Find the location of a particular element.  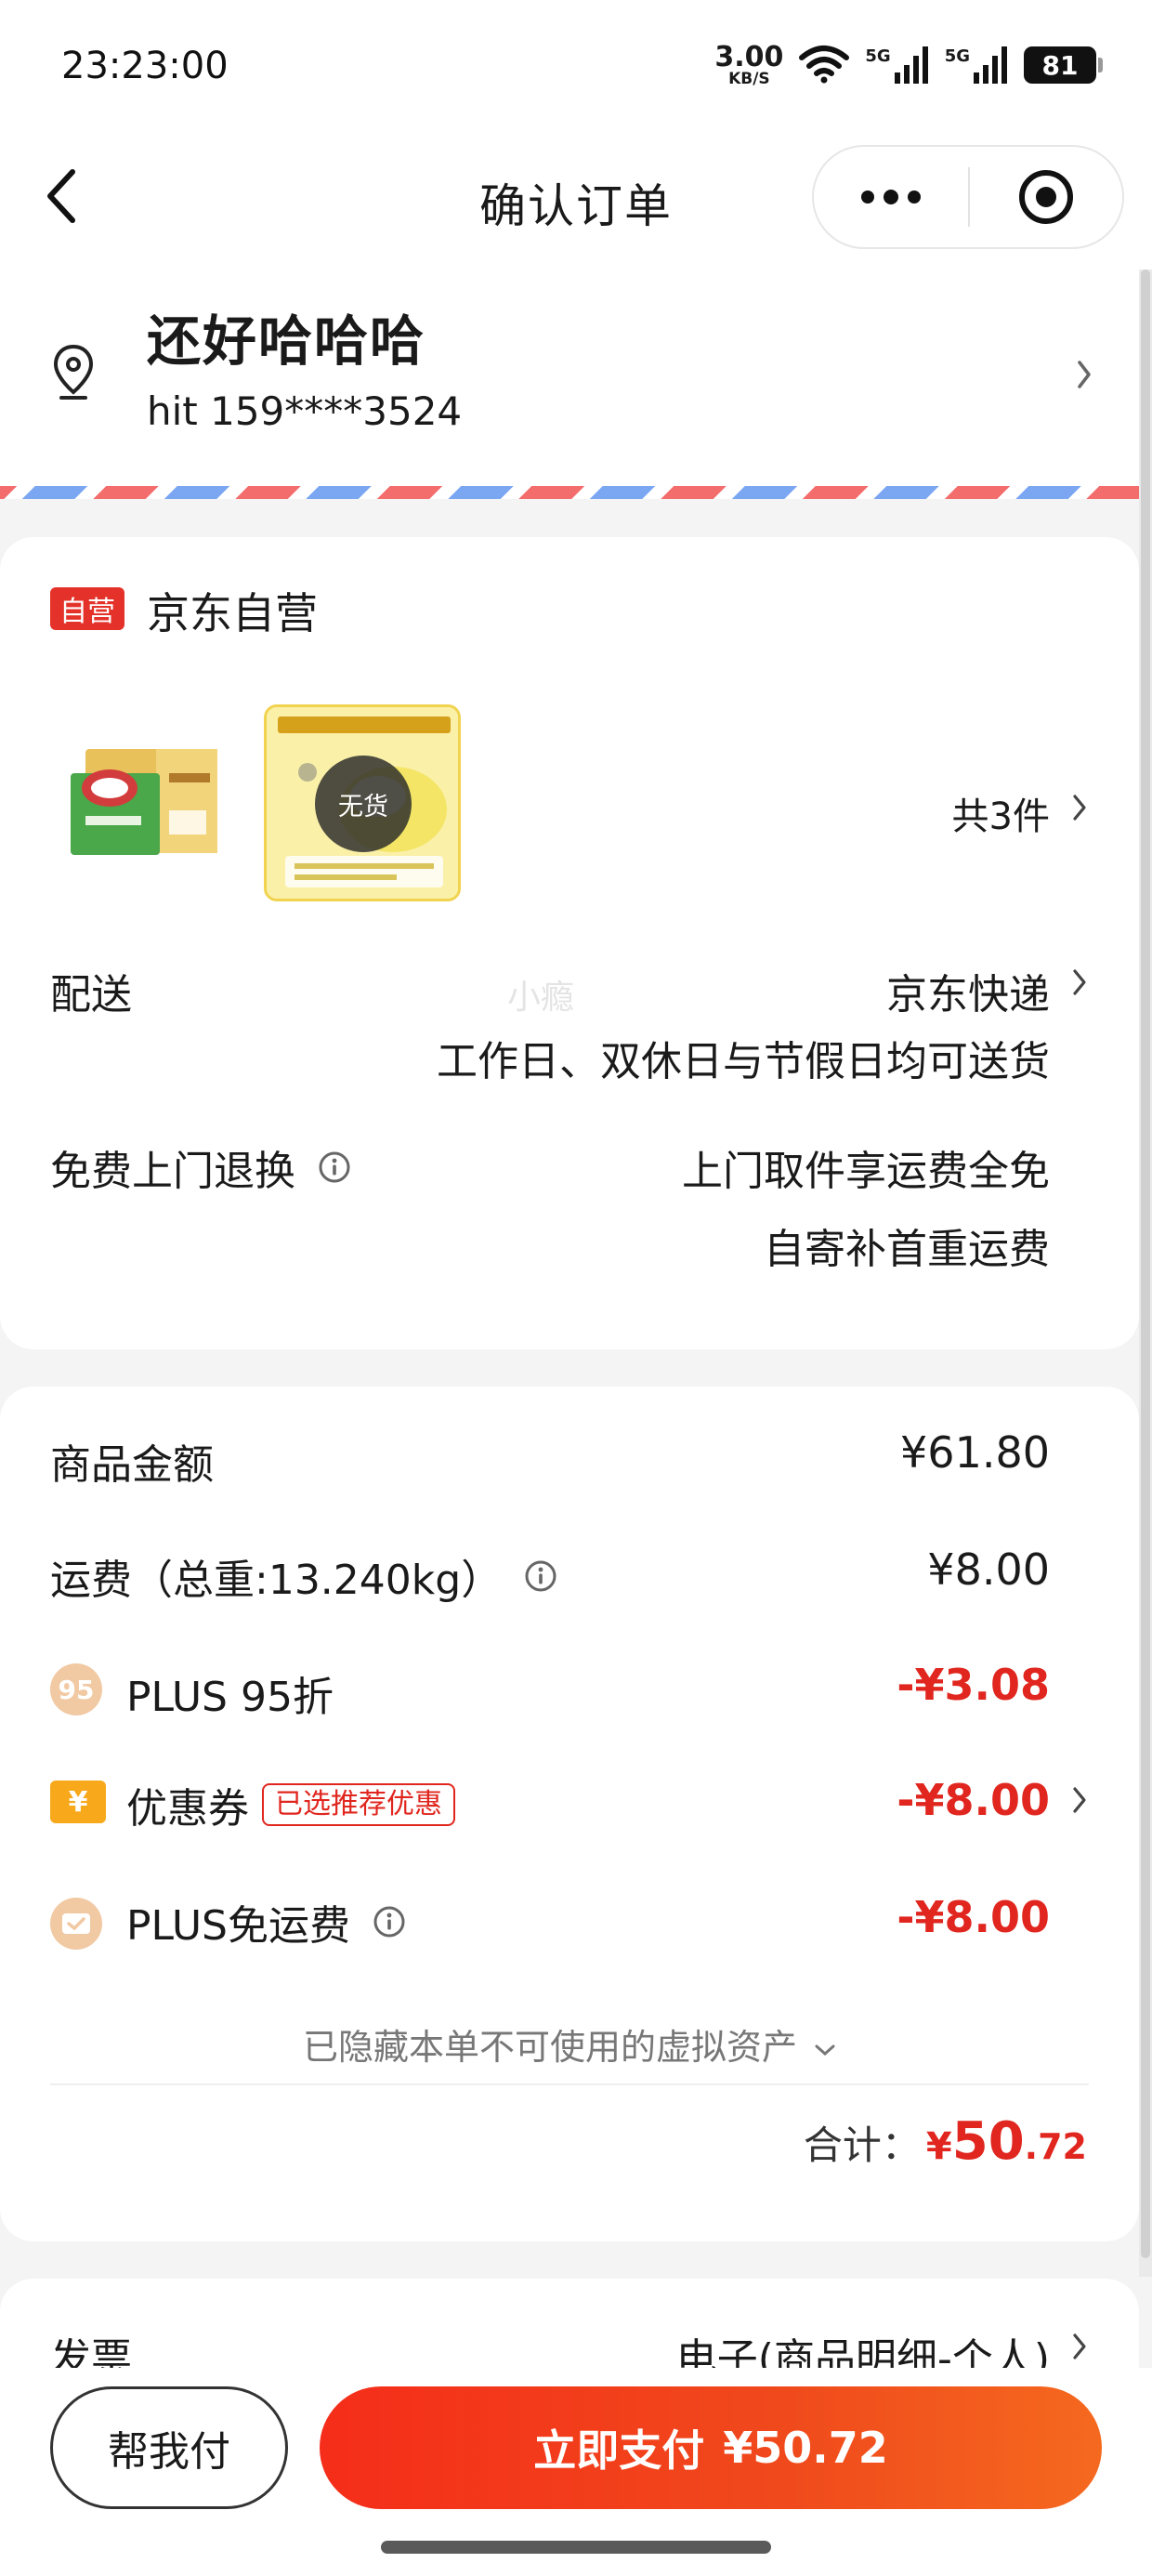

status-icons: 3.00 KB/S 5G 5G 81 is located at coordinates (908, 64).